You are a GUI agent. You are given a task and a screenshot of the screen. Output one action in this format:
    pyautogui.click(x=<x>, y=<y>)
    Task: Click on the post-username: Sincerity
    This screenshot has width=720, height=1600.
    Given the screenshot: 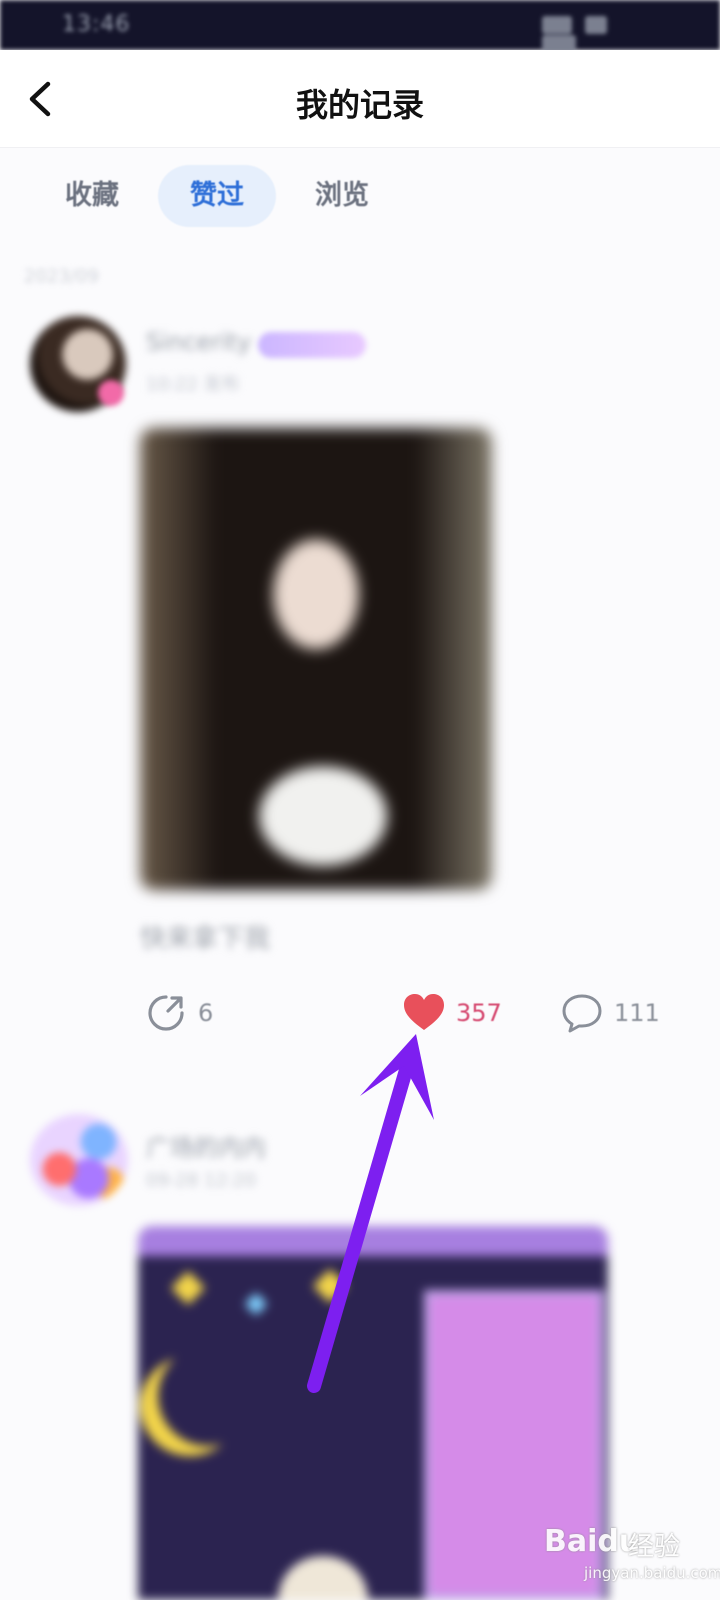 What is the action you would take?
    pyautogui.click(x=198, y=342)
    